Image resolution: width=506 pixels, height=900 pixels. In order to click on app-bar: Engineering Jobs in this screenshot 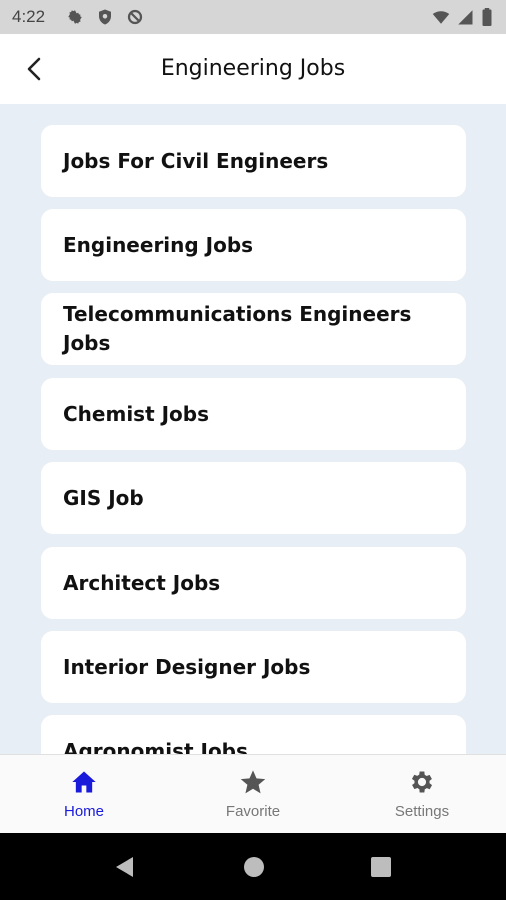, I will do `click(253, 69)`.